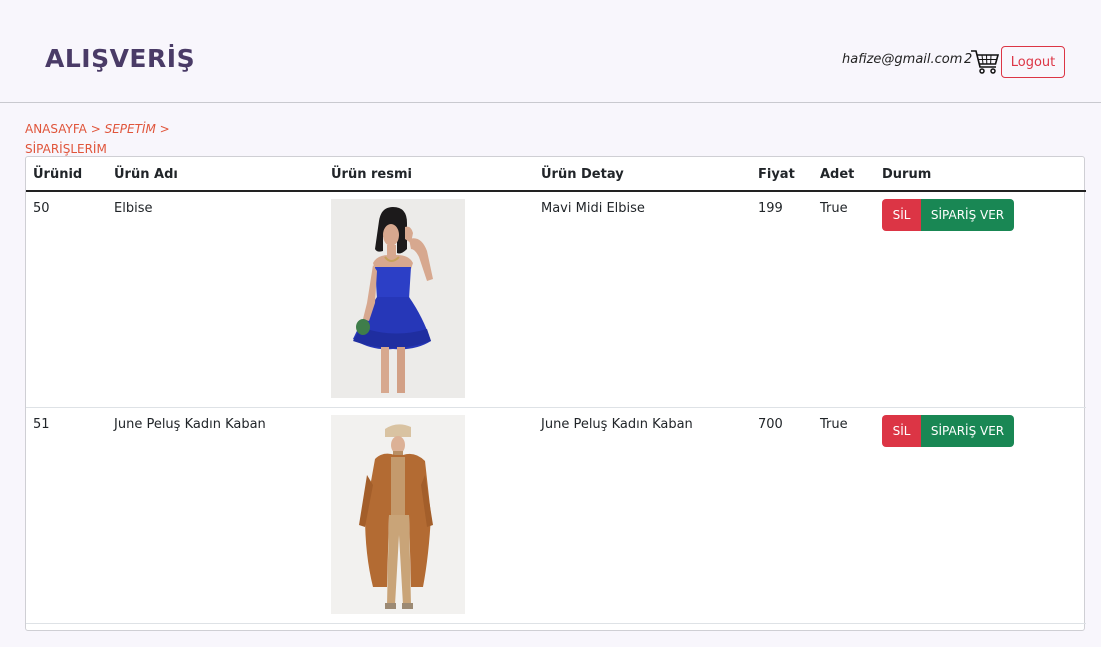  I want to click on brand-title: ALIŞVERİŞ, so click(120, 58).